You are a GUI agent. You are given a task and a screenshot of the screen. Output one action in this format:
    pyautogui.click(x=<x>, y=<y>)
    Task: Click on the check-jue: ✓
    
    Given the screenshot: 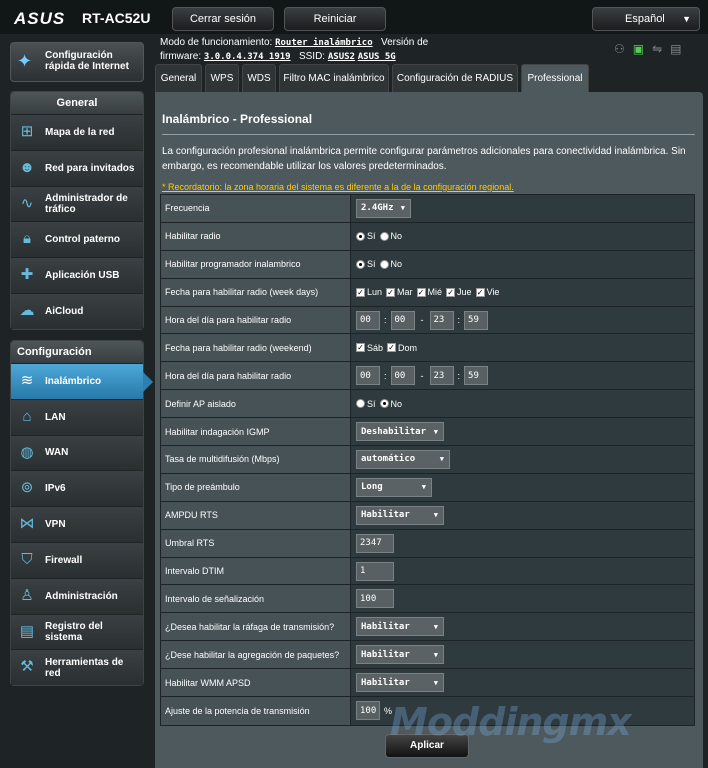 What is the action you would take?
    pyautogui.click(x=451, y=292)
    